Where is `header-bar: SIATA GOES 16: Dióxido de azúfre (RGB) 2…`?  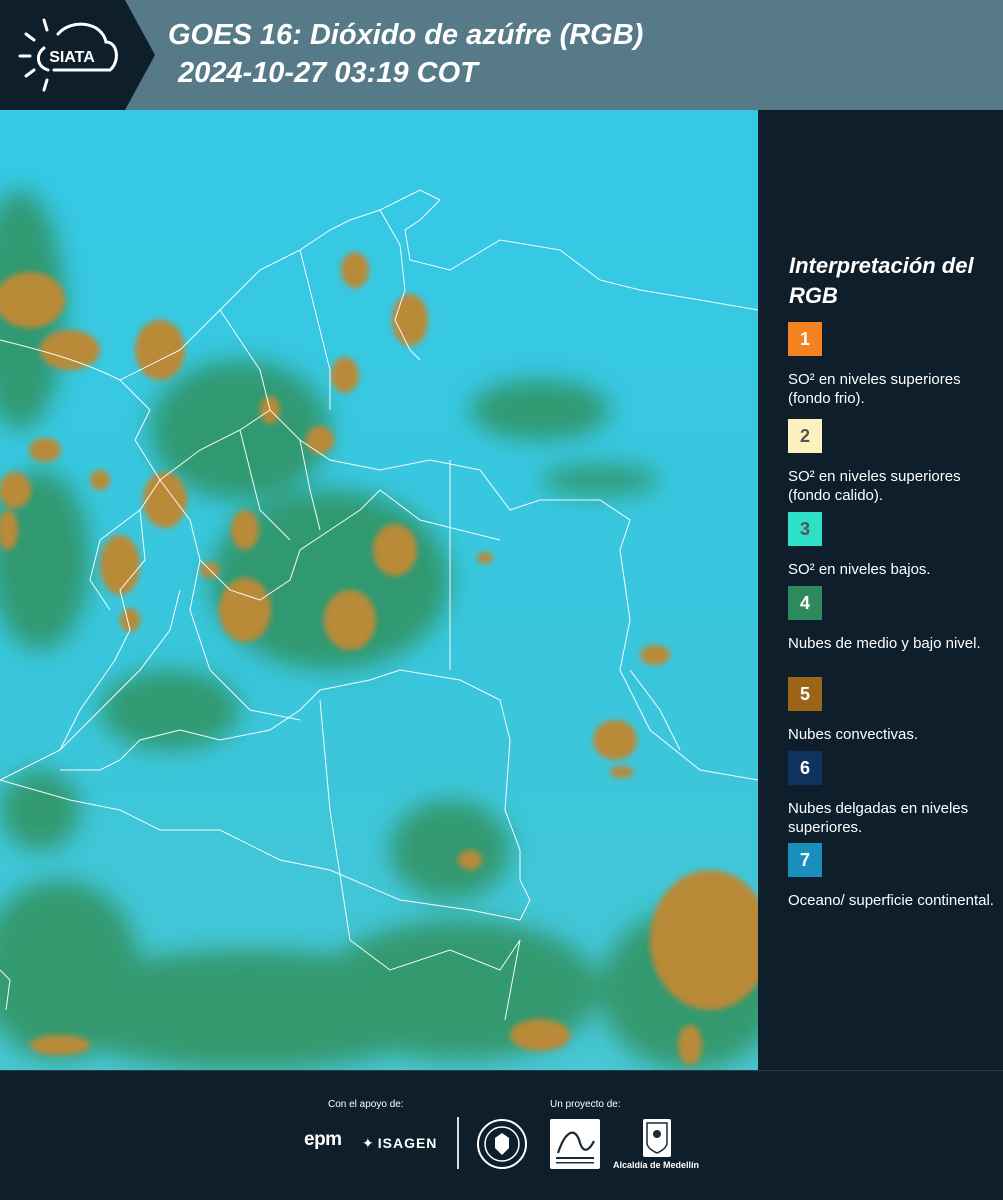 header-bar: SIATA GOES 16: Dióxido de azúfre (RGB) 2… is located at coordinates (501, 55).